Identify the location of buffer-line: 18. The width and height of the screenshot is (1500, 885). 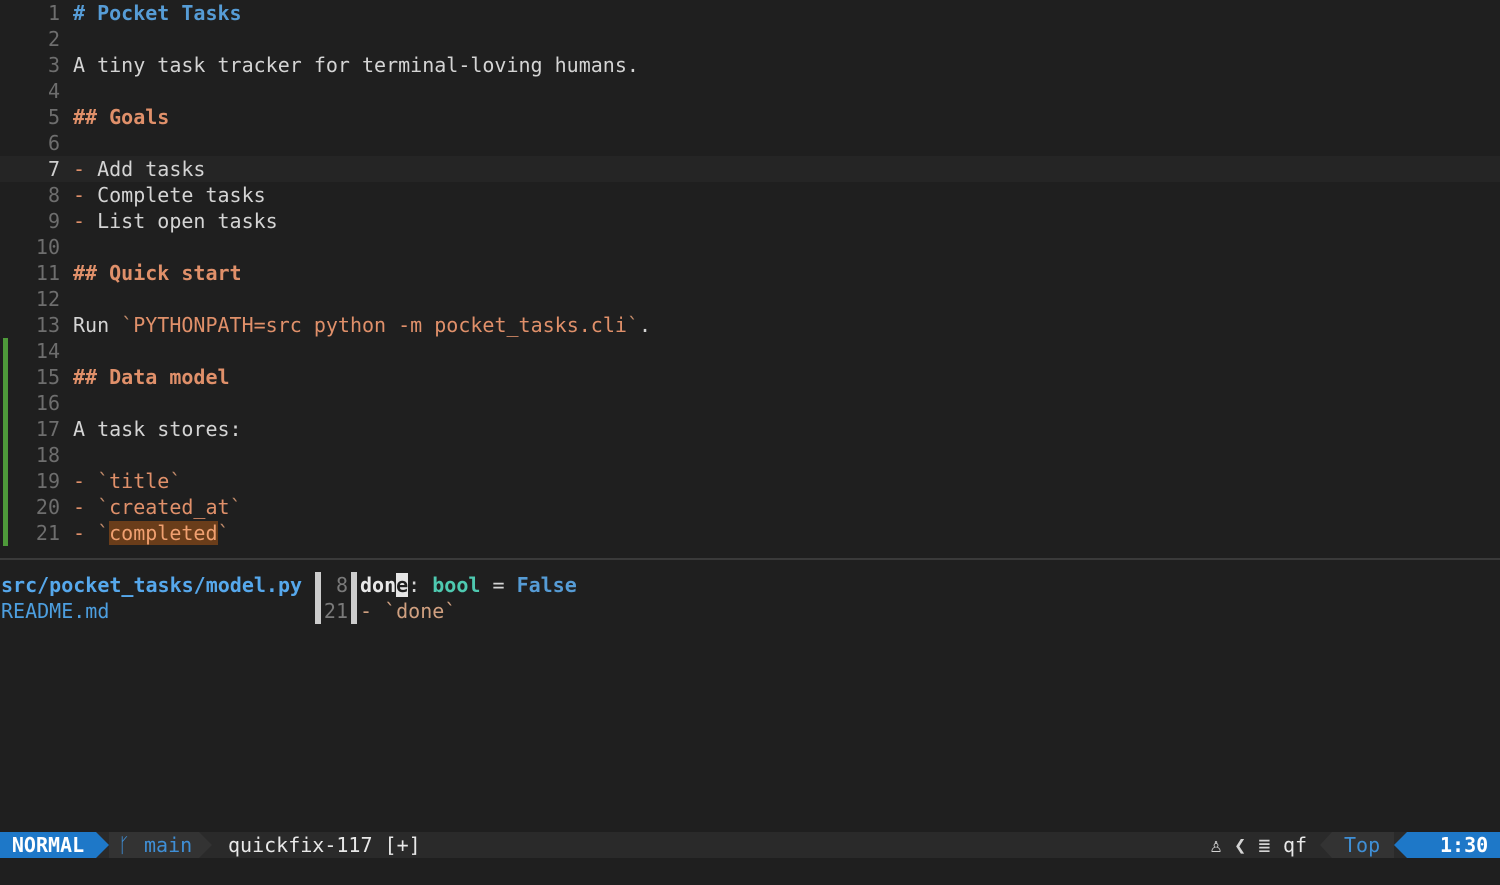
(750, 455).